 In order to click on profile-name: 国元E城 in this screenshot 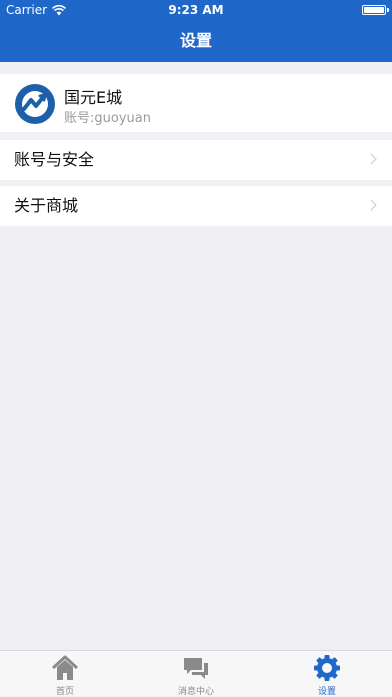, I will do `click(93, 97)`.